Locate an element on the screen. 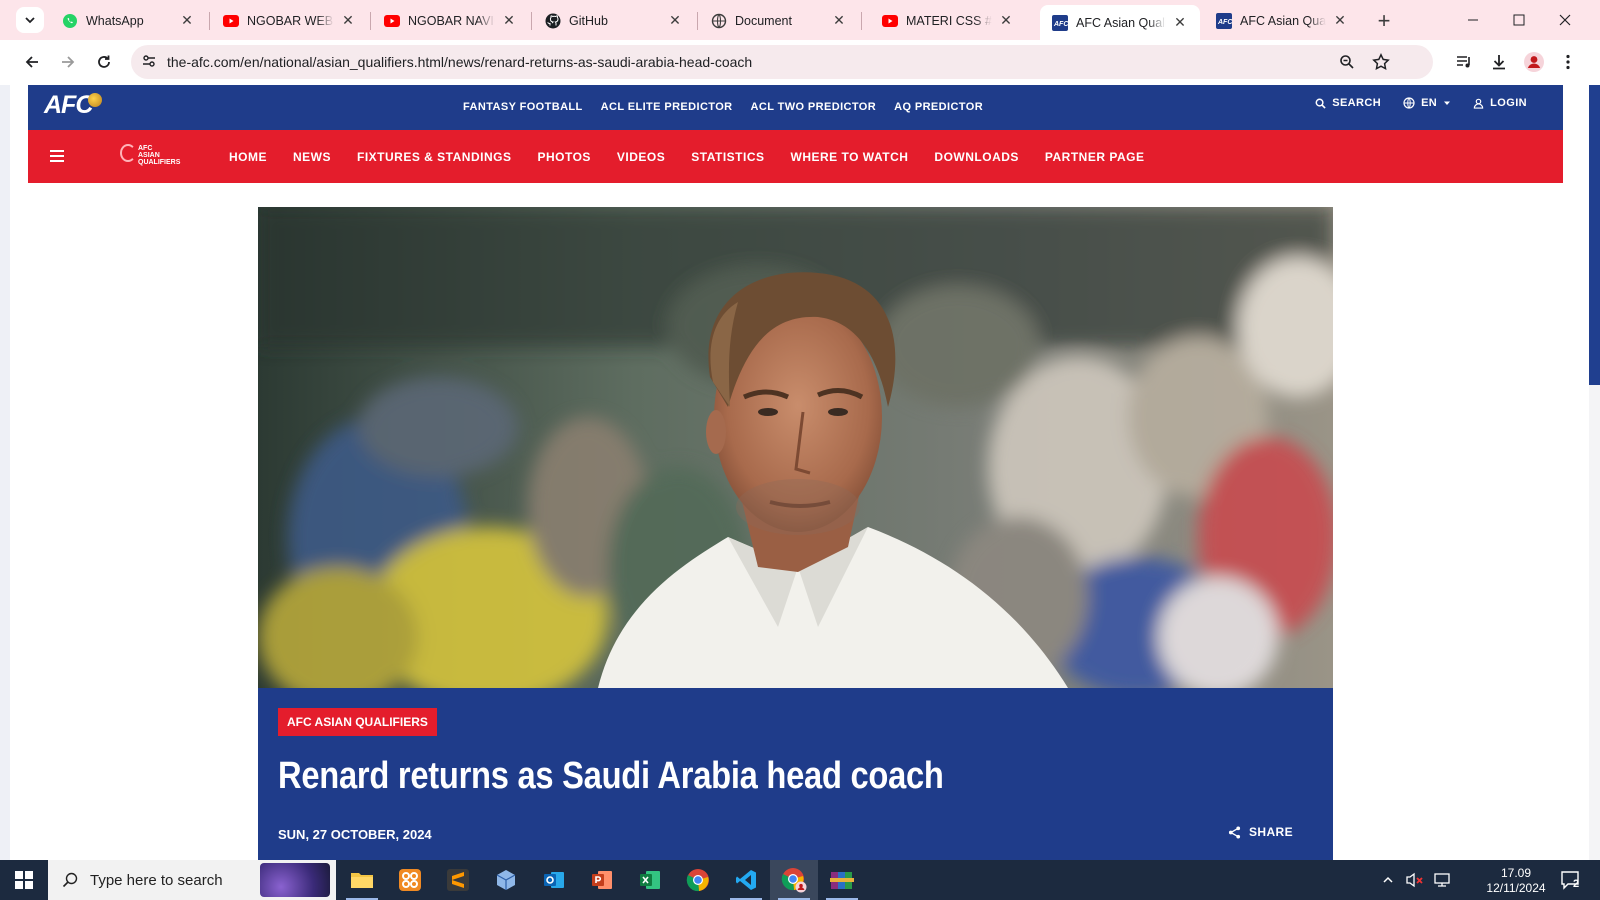 The height and width of the screenshot is (900, 1600). scrollbar-track is located at coordinates (1594, 472).